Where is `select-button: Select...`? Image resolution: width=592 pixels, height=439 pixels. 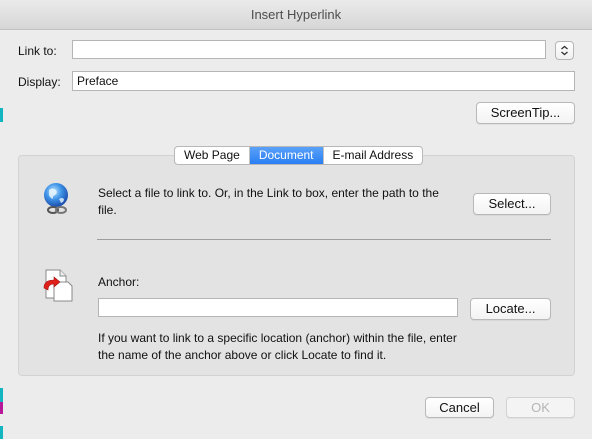
select-button: Select... is located at coordinates (512, 204).